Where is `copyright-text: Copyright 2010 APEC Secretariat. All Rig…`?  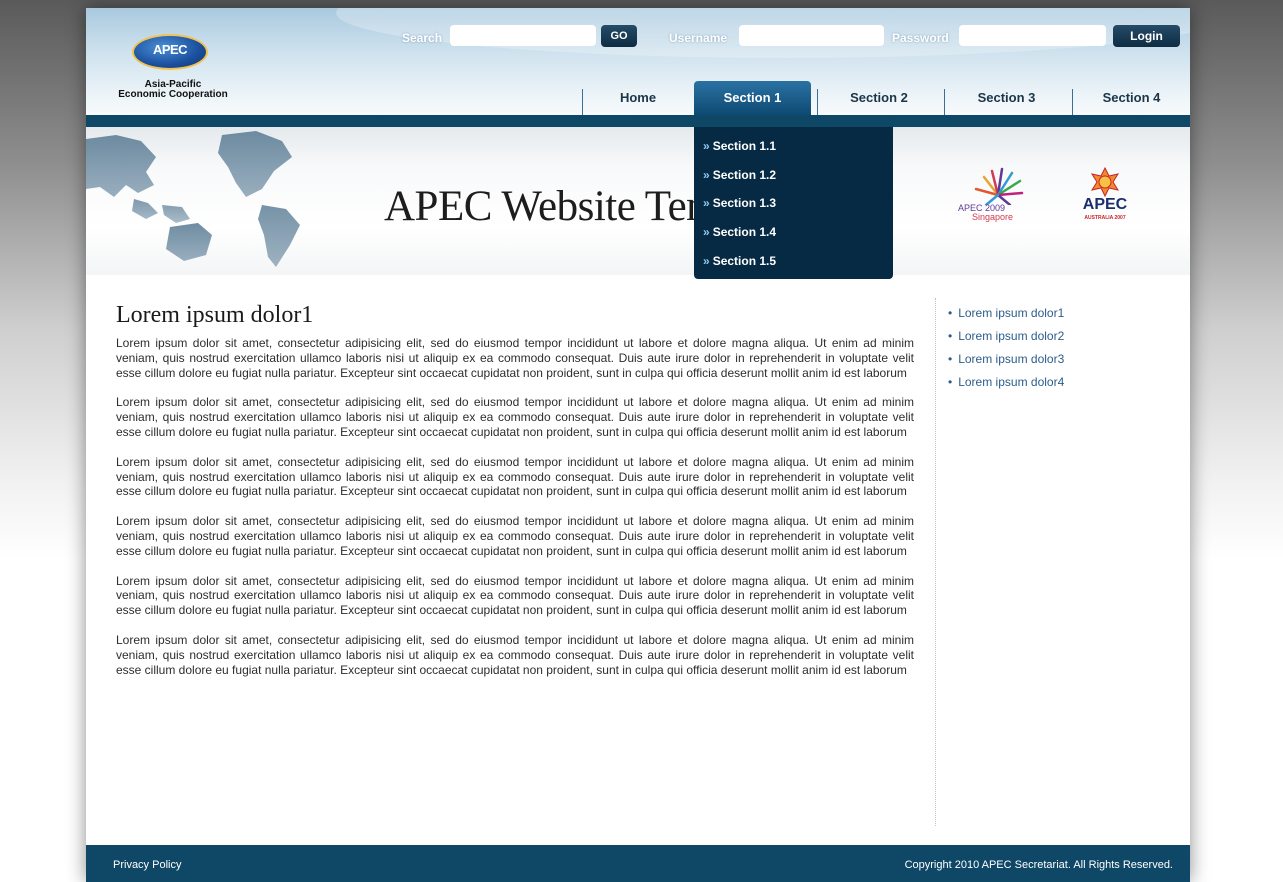
copyright-text: Copyright 2010 APEC Secretariat. All Rig… is located at coordinates (1038, 865).